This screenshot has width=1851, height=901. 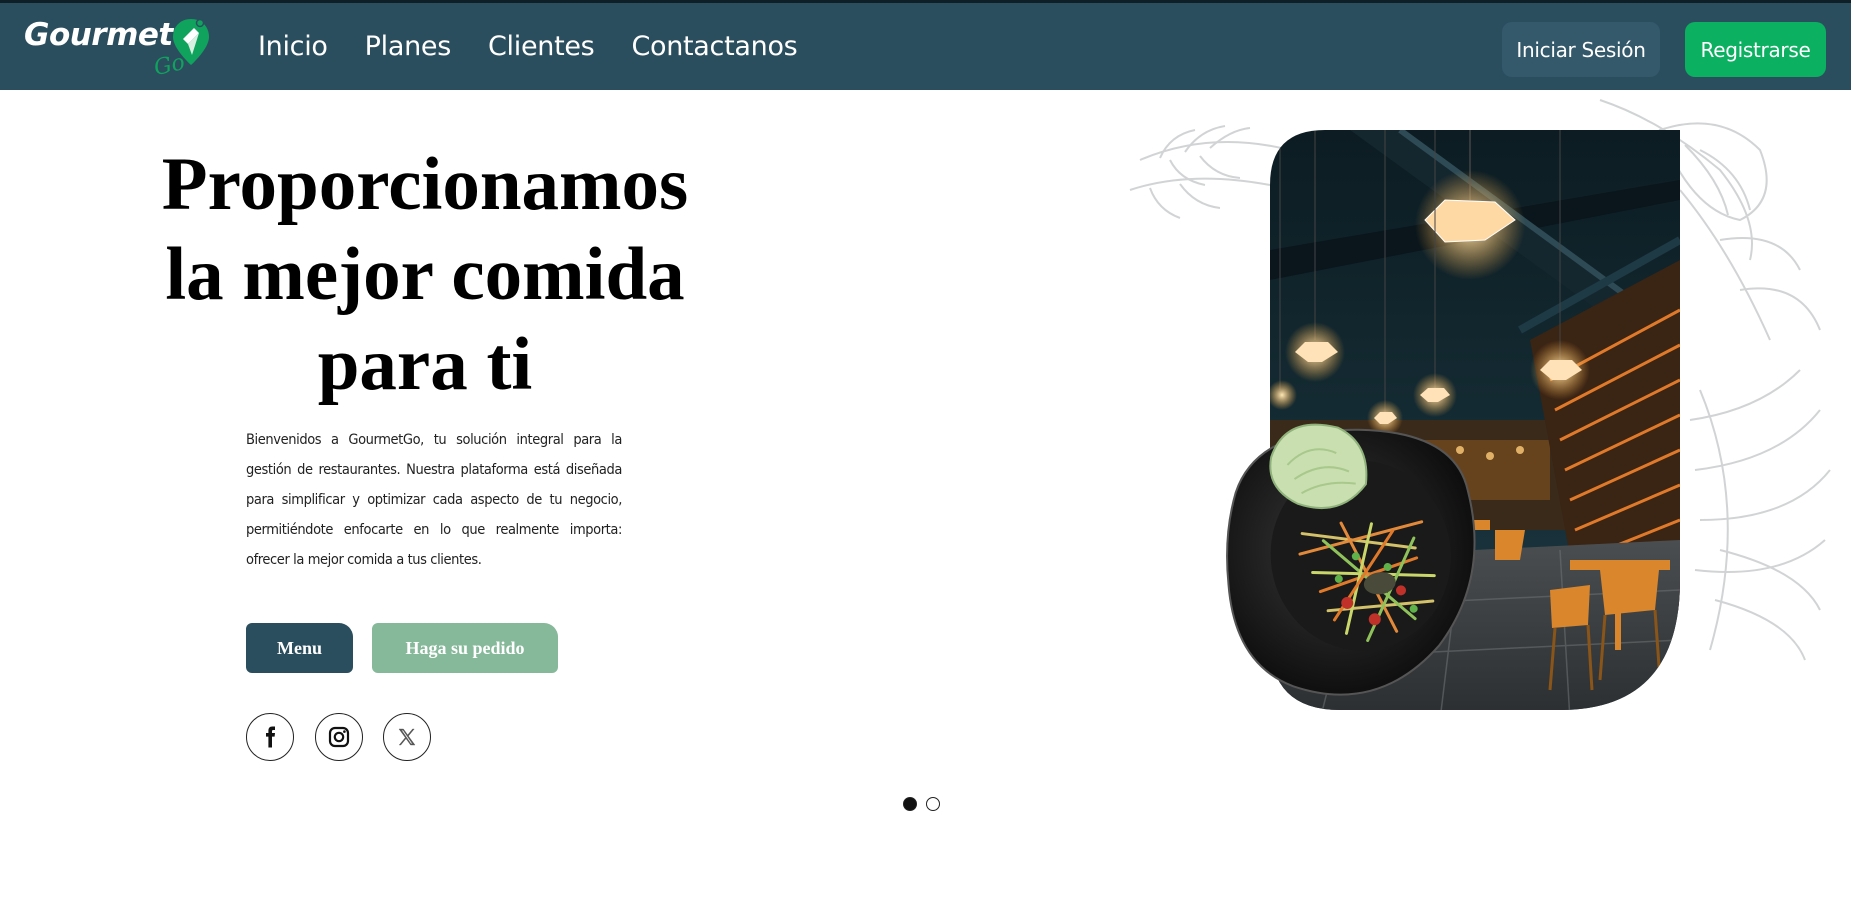 What do you see at coordinates (714, 47) in the screenshot?
I see `nav-link-contactanos: Contactanos` at bounding box center [714, 47].